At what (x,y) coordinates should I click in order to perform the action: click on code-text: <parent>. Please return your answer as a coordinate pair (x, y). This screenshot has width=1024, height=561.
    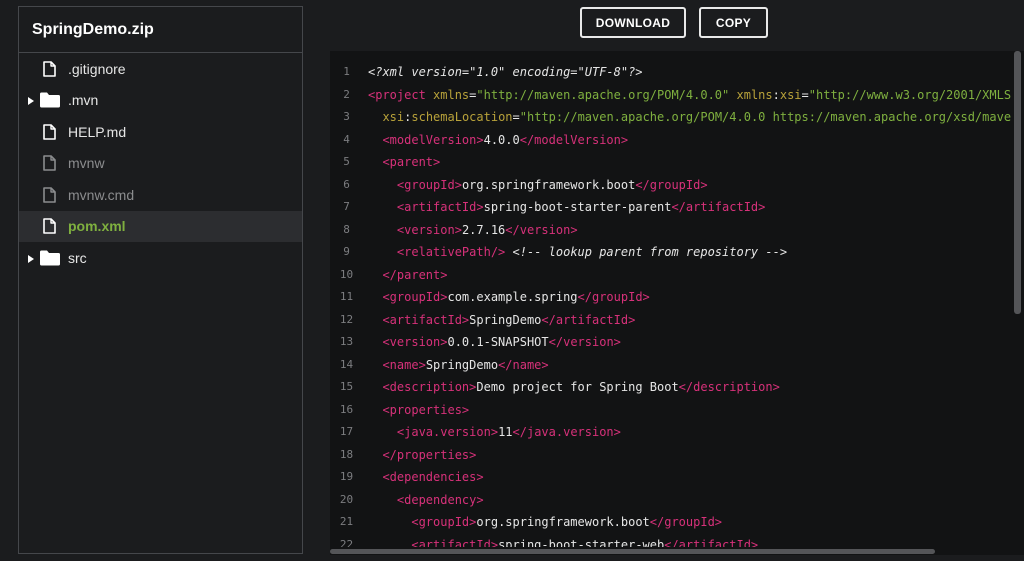
    Looking at the image, I should click on (404, 162).